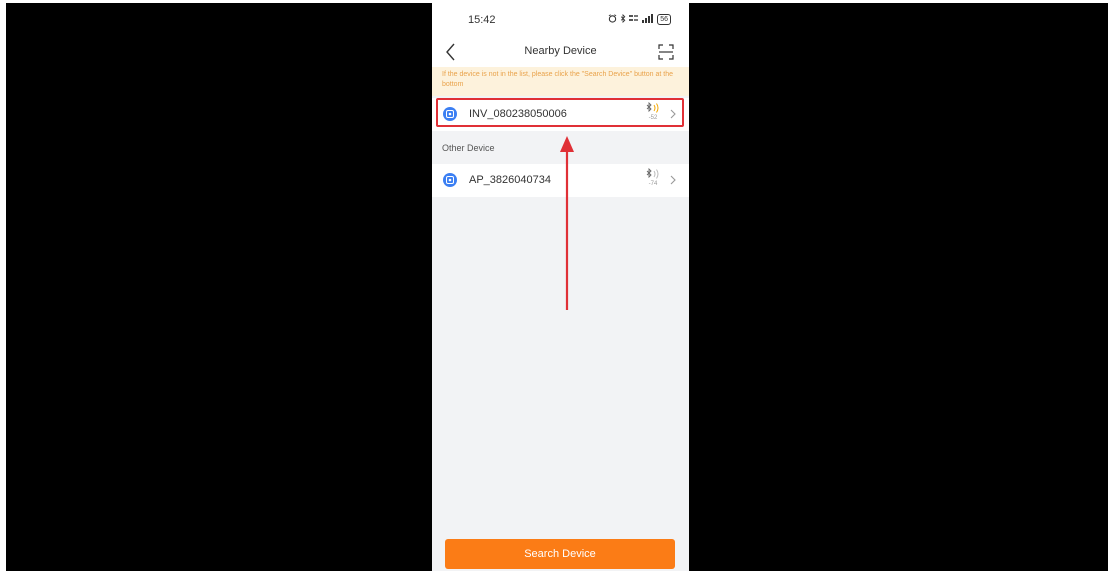 The width and height of the screenshot is (1108, 574). What do you see at coordinates (623, 19) in the screenshot?
I see `bluetooth-status-icon` at bounding box center [623, 19].